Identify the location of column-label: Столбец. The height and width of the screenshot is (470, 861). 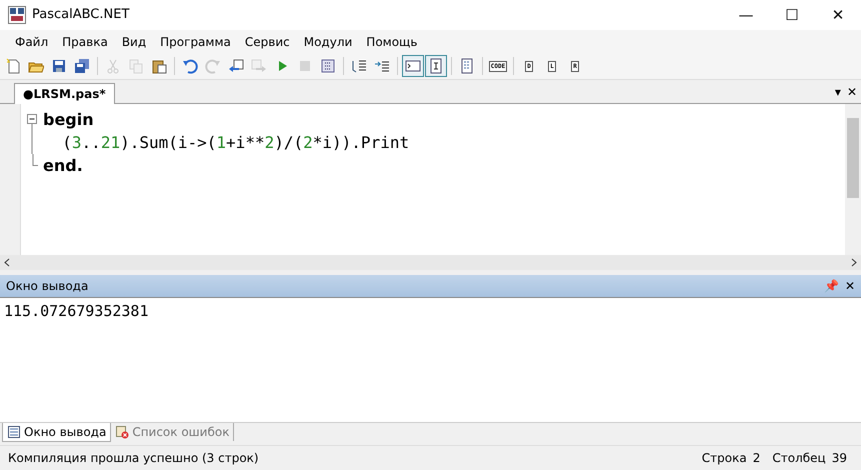
(799, 458).